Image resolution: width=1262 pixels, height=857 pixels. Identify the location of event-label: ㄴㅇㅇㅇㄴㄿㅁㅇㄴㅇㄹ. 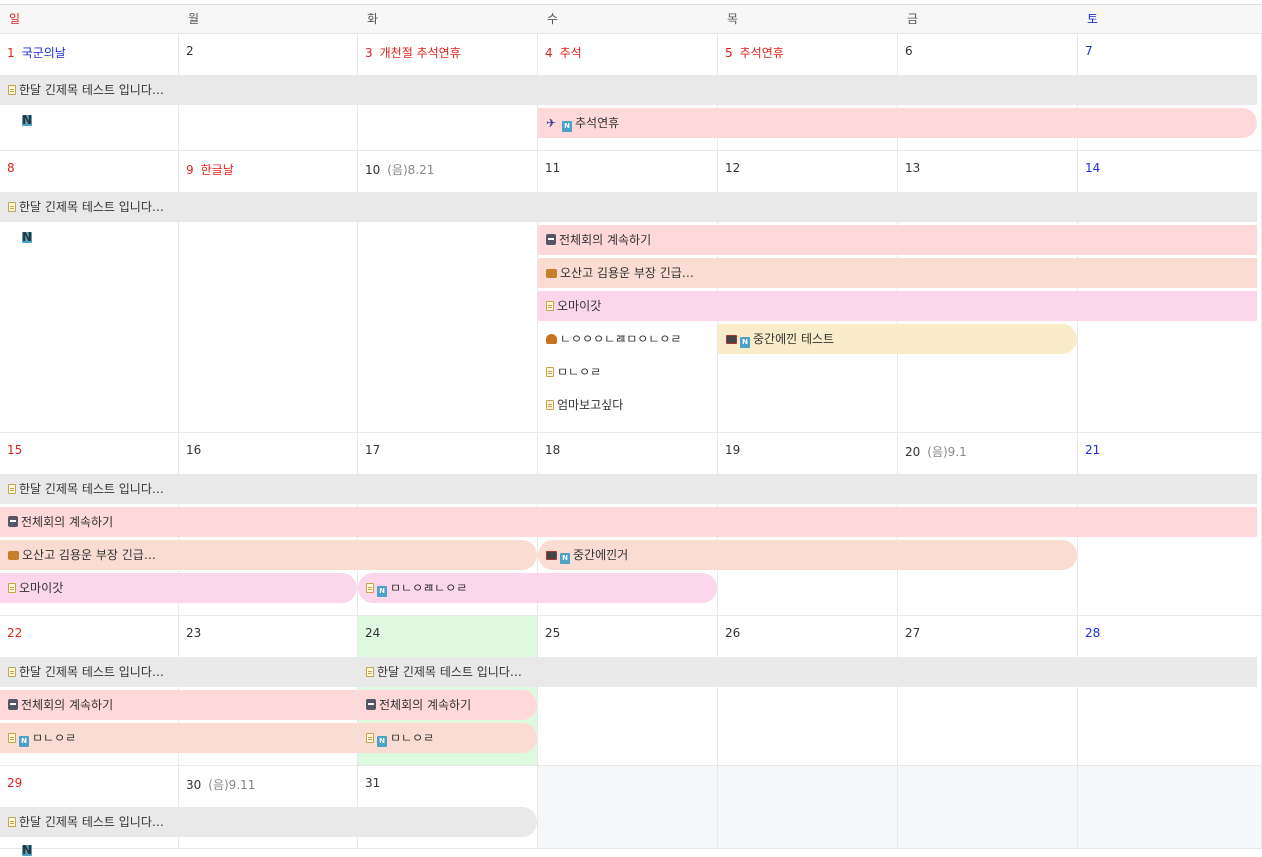
(621, 339).